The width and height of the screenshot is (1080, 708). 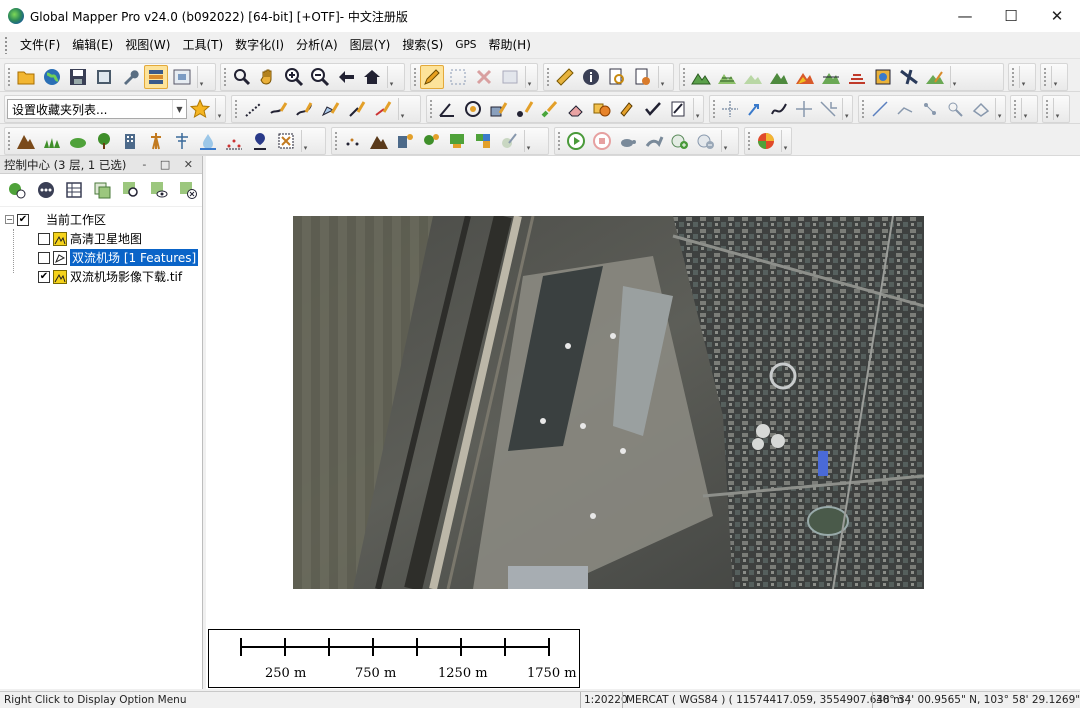 I want to click on select-rect-icon, so click(x=458, y=77).